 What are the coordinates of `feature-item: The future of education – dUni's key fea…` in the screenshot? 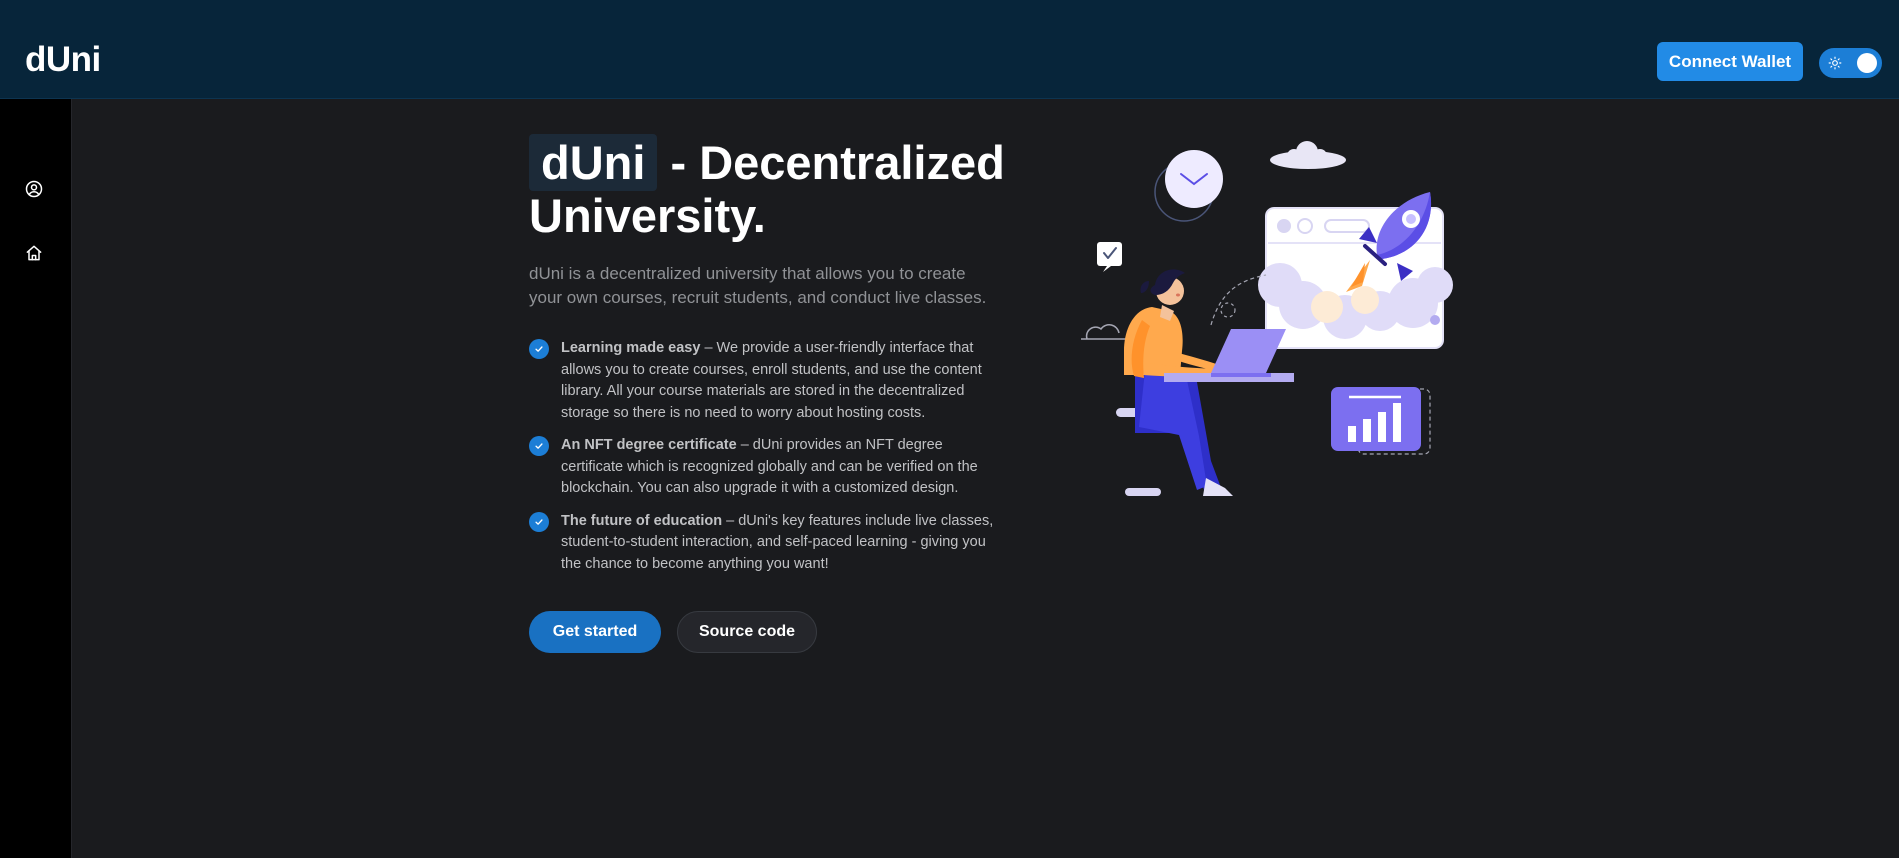 It's located at (766, 543).